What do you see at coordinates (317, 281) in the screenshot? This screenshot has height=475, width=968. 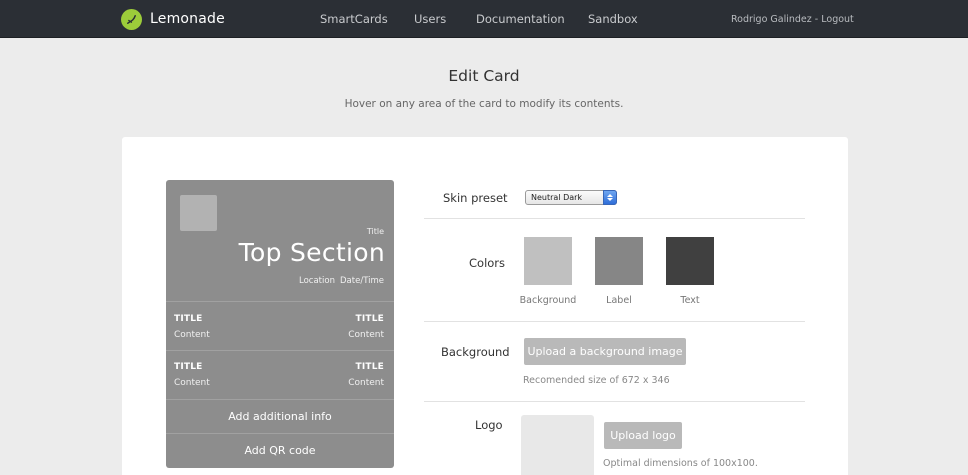 I see `card-location: Location` at bounding box center [317, 281].